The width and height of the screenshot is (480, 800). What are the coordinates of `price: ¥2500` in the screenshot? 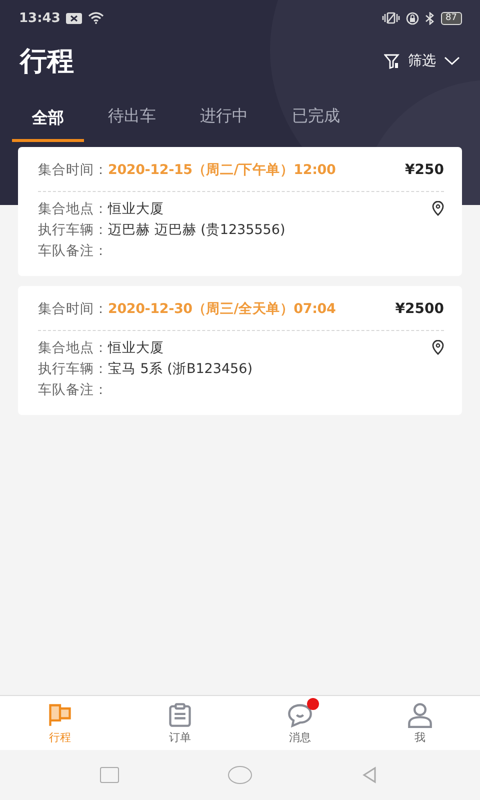 It's located at (419, 309).